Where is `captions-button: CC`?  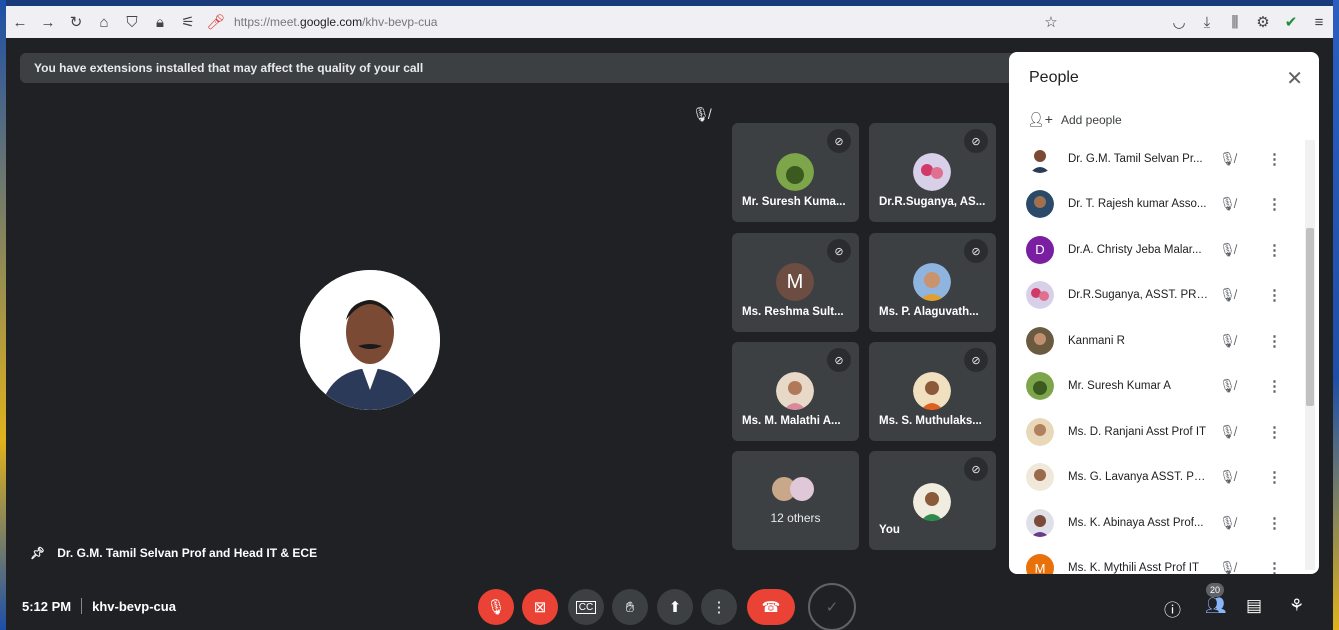 captions-button: CC is located at coordinates (586, 607).